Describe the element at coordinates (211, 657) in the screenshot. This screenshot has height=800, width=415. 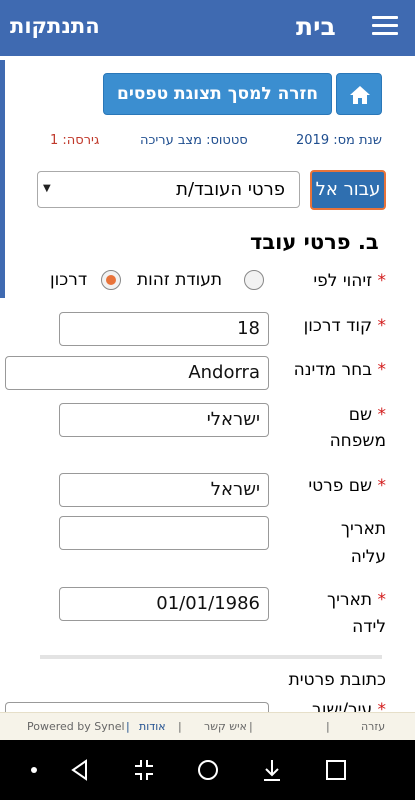
I see `section-divider` at that location.